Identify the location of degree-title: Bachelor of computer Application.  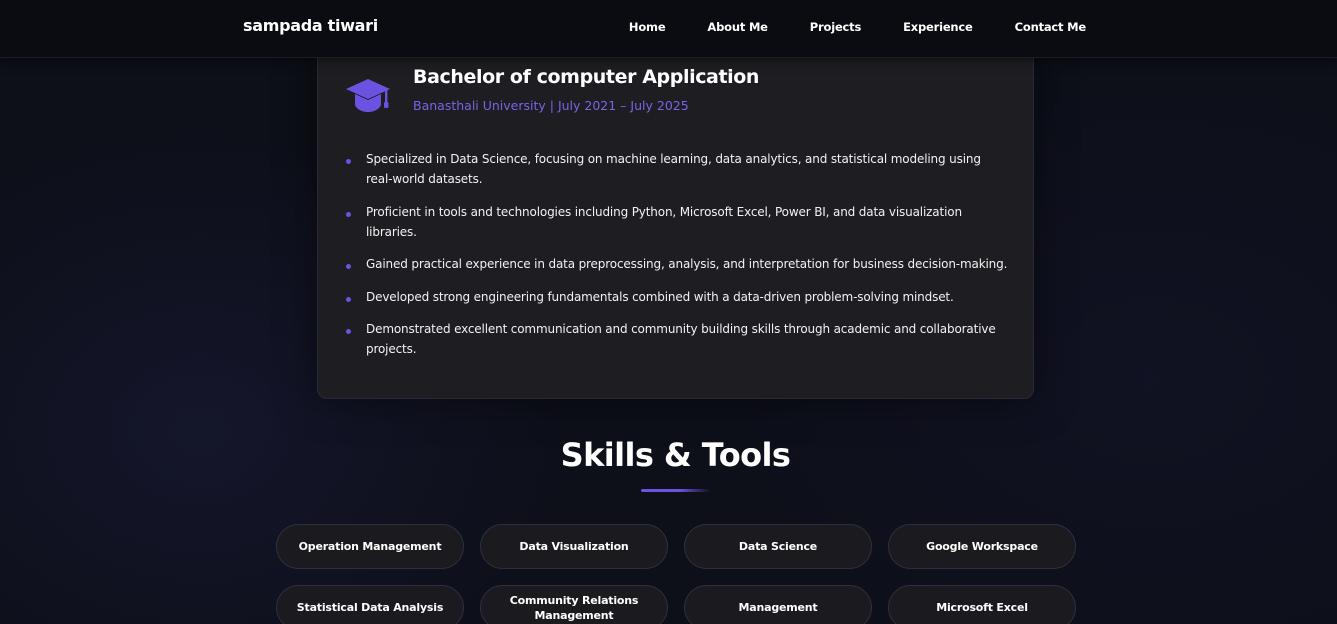
(586, 77).